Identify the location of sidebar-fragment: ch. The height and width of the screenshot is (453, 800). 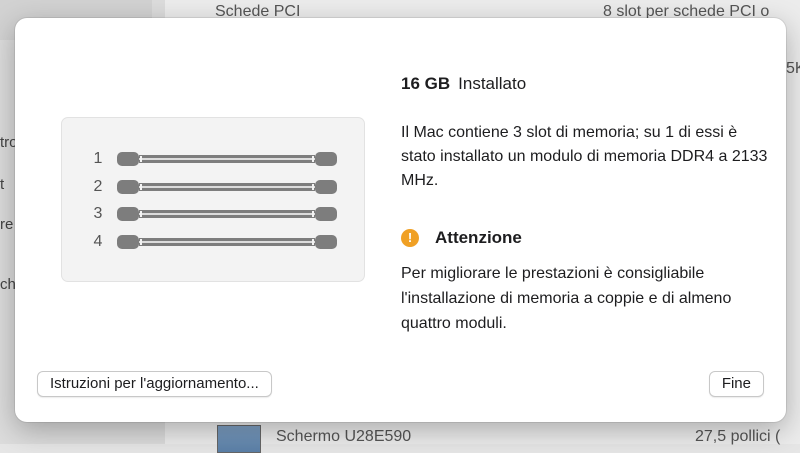
(8, 284).